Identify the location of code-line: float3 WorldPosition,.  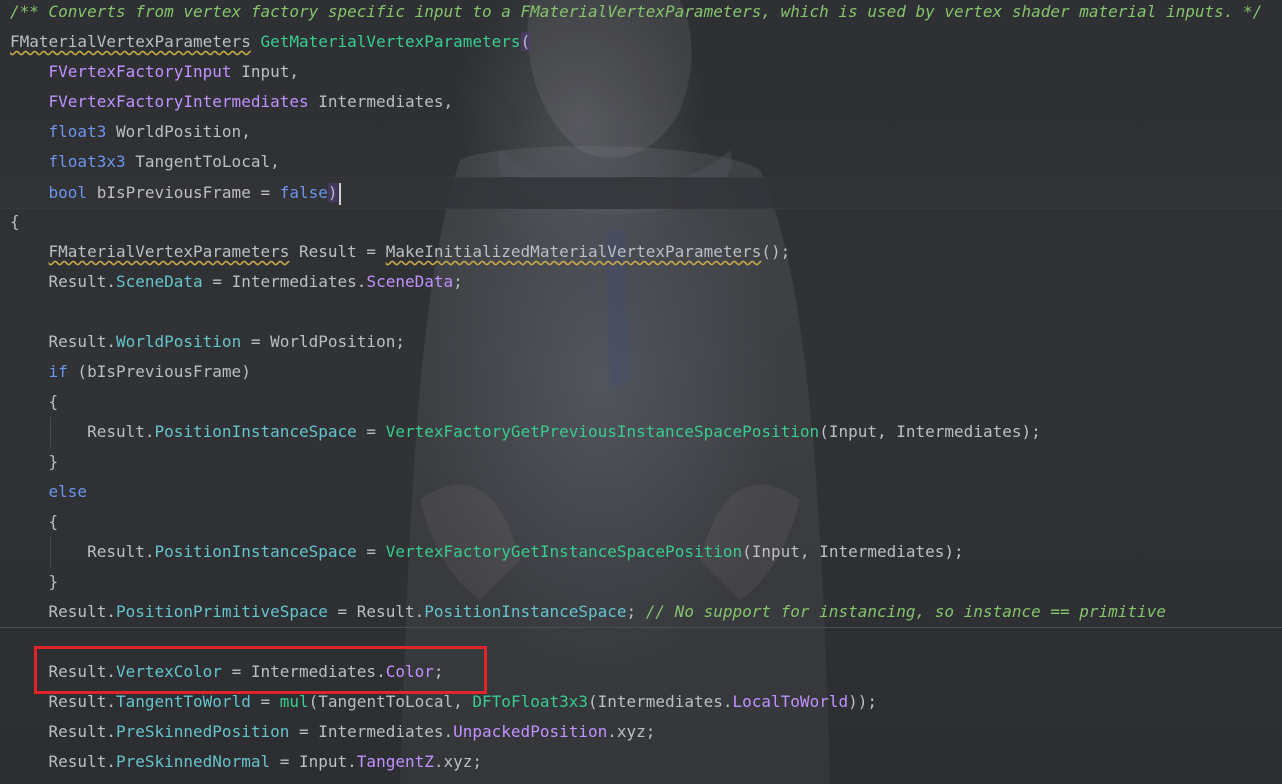
(641, 132).